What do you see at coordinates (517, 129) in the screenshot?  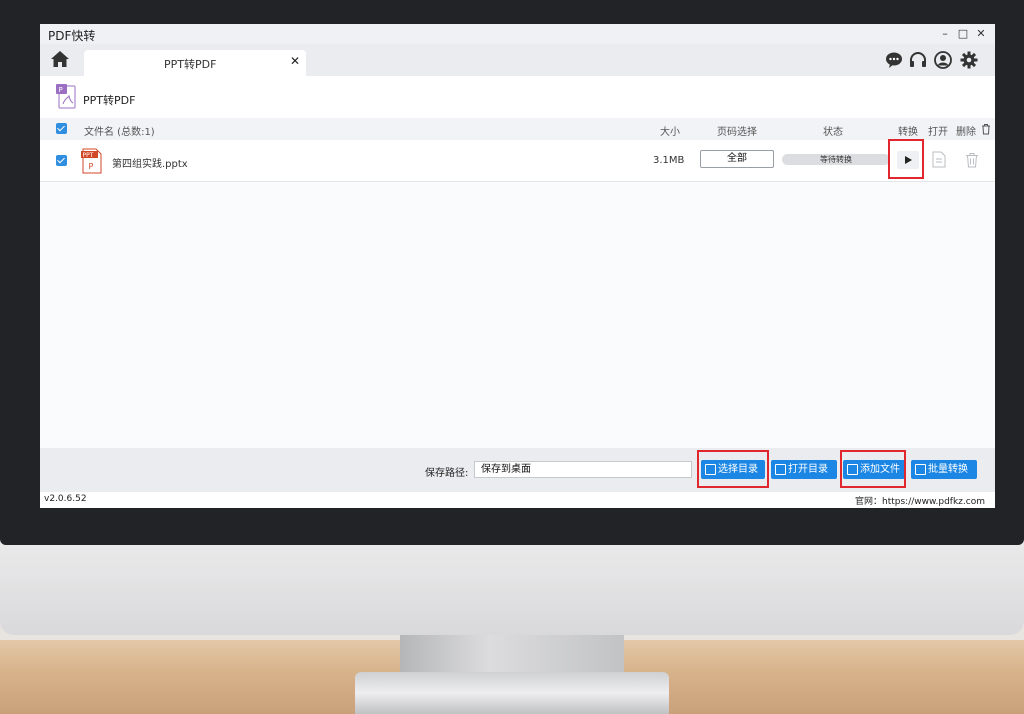 I see `list-header: 文件名 (总数:1) 大小 页码选择 状态 转换 打开 删除` at bounding box center [517, 129].